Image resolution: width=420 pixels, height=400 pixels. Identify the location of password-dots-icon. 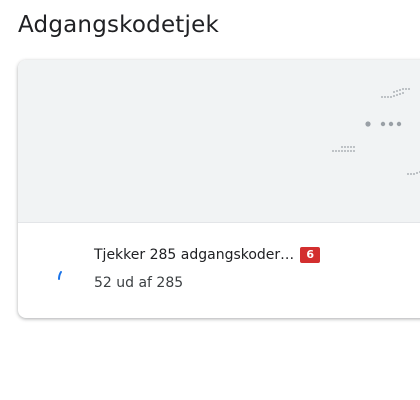
(376, 131).